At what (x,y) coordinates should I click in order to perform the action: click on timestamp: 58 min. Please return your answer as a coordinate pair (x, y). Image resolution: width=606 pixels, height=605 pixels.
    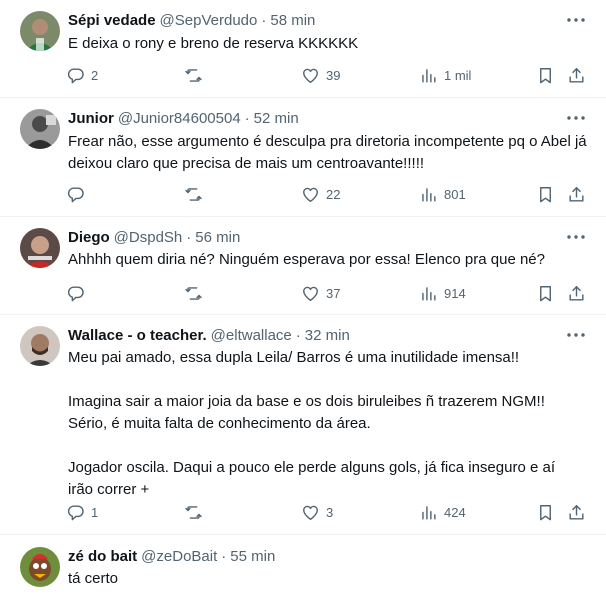
    Looking at the image, I should click on (292, 20).